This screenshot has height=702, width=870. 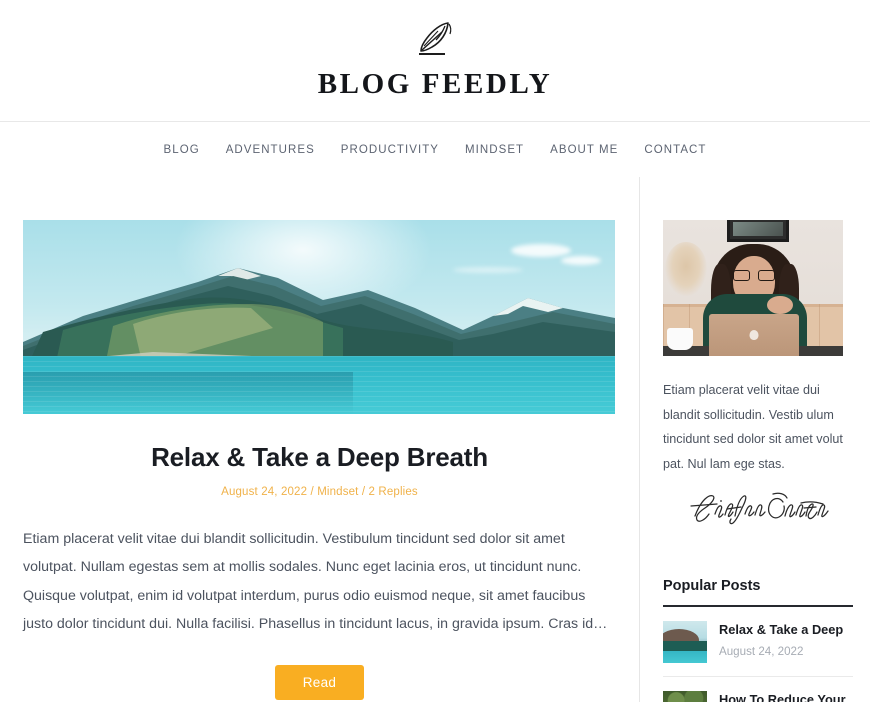 I want to click on nav-item-contact: CONTACT, so click(x=675, y=150).